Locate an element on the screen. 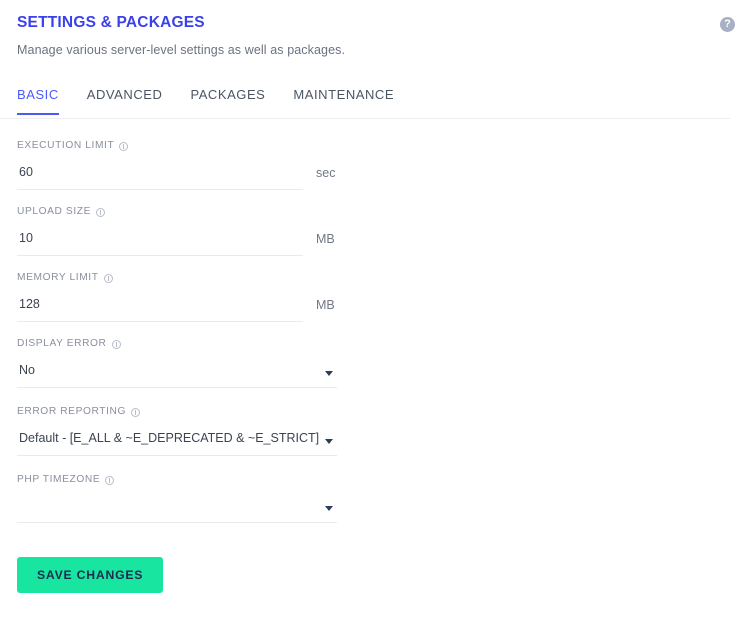 This screenshot has width=750, height=626. execution-limit-label-row: EXECUTION LIMIT is located at coordinates (375, 146).